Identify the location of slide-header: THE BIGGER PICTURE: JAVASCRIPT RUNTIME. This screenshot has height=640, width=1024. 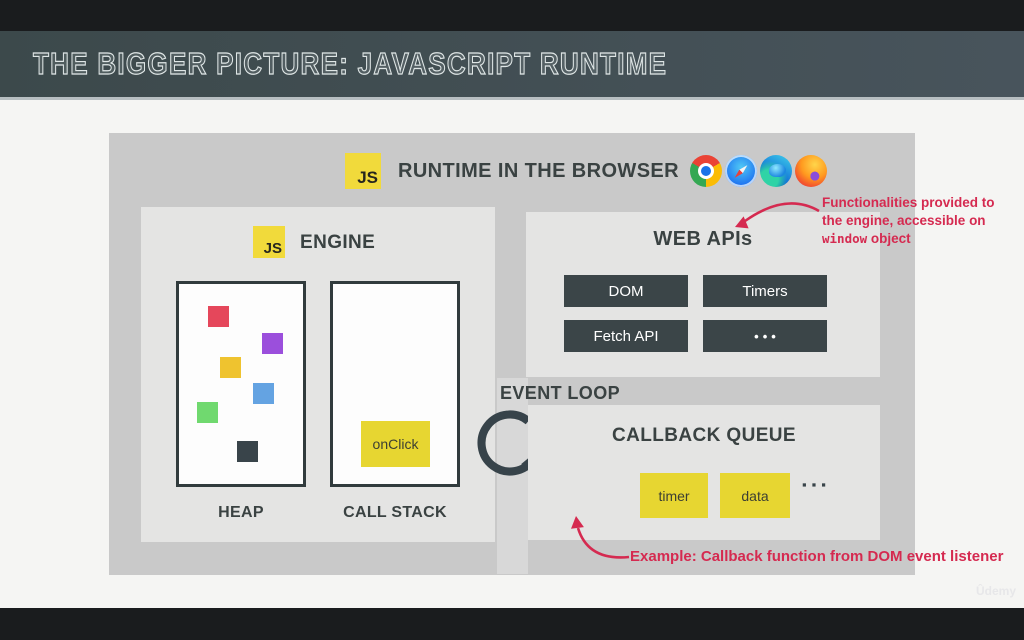
(512, 65).